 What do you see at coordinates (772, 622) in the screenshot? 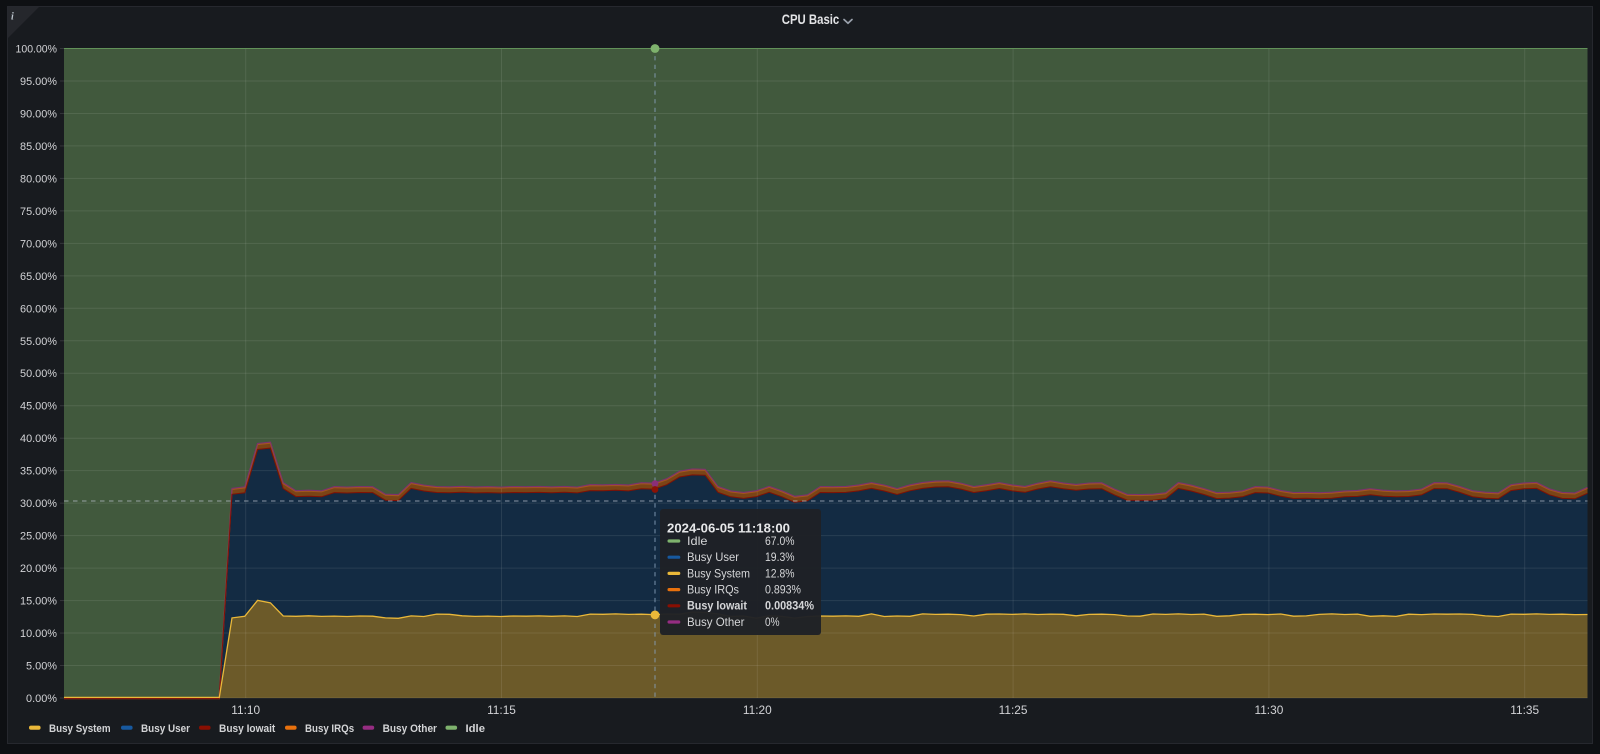
I see `svg-text: 0%` at bounding box center [772, 622].